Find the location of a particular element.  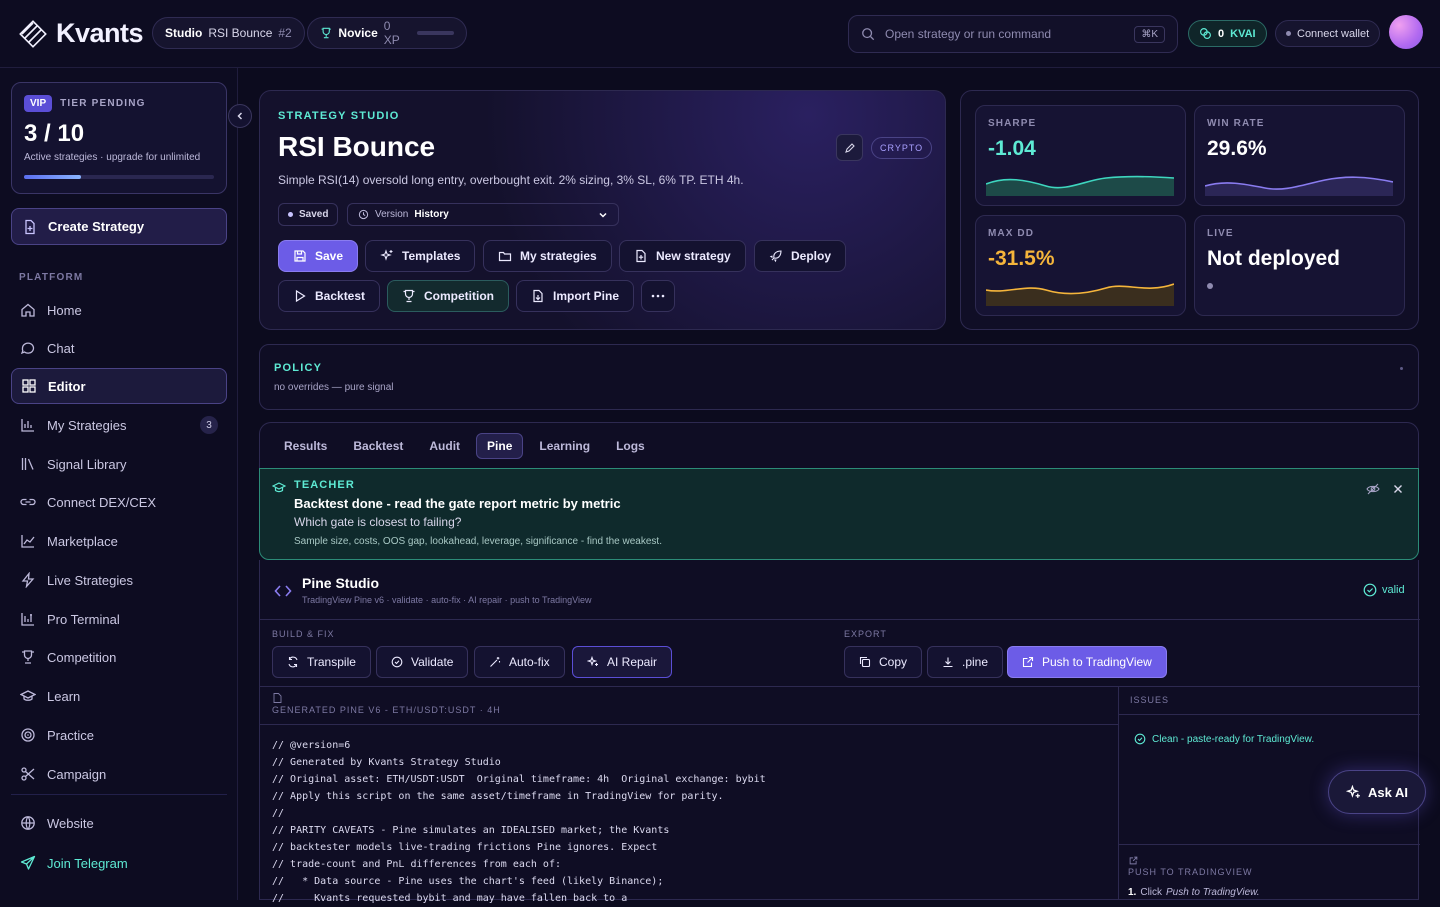

transpile-button: Transpile is located at coordinates (321, 662).